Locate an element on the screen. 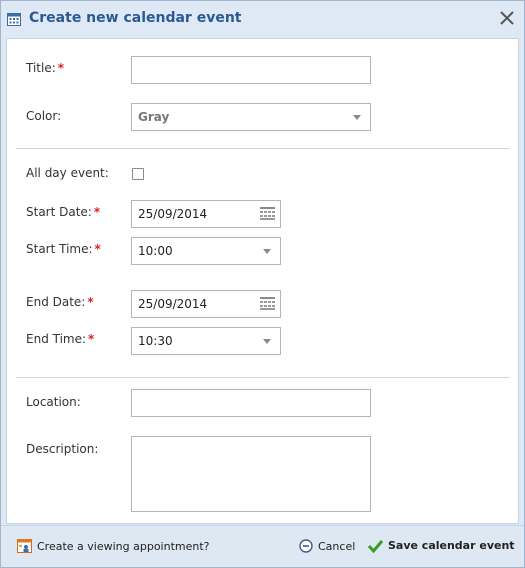 The width and height of the screenshot is (525, 568). end-date-input: 25/09/2014 is located at coordinates (206, 304).